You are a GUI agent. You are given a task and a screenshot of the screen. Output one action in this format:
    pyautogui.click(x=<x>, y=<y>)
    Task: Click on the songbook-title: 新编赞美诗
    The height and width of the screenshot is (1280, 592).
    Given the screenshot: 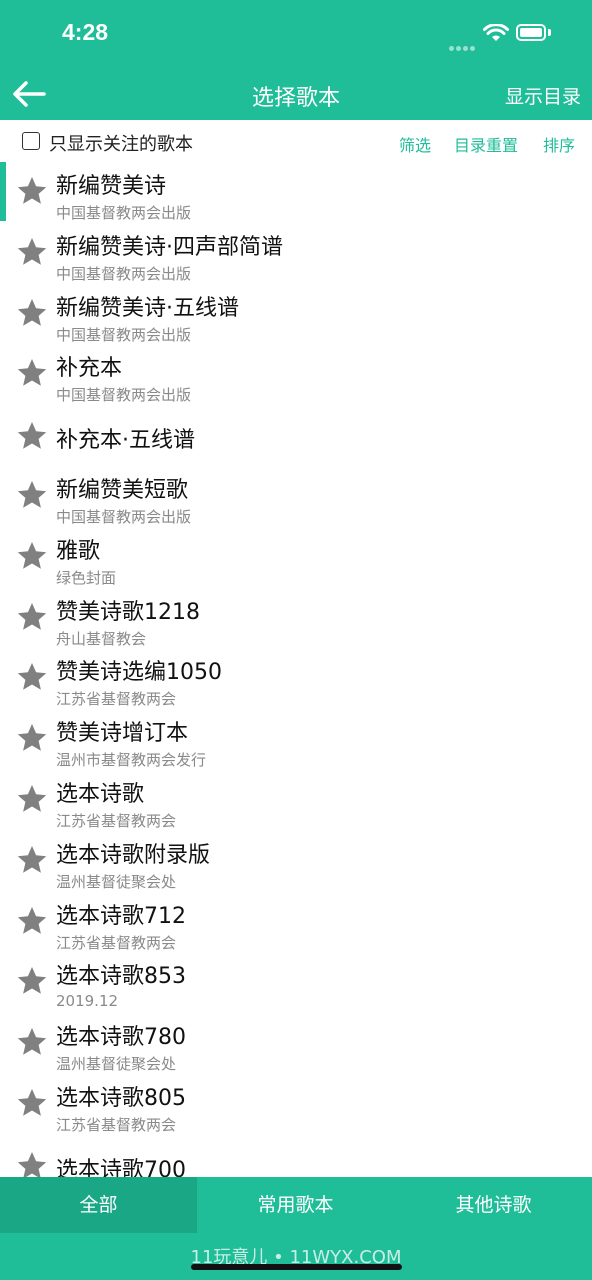 What is the action you would take?
    pyautogui.click(x=111, y=186)
    